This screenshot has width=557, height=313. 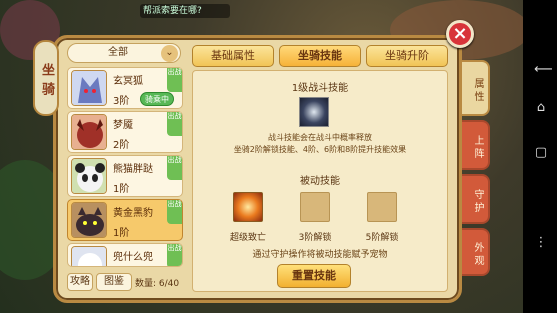 I want to click on filter-dropdown: 全部 ⌄, so click(x=124, y=53).